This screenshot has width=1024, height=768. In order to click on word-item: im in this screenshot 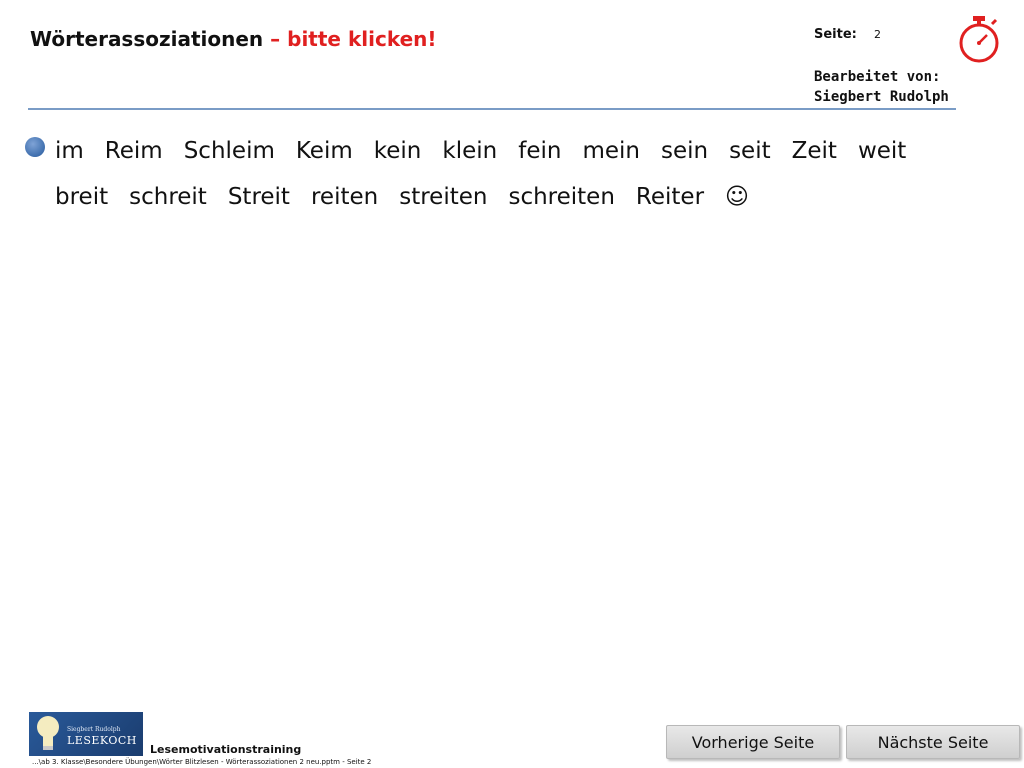, I will do `click(69, 151)`.